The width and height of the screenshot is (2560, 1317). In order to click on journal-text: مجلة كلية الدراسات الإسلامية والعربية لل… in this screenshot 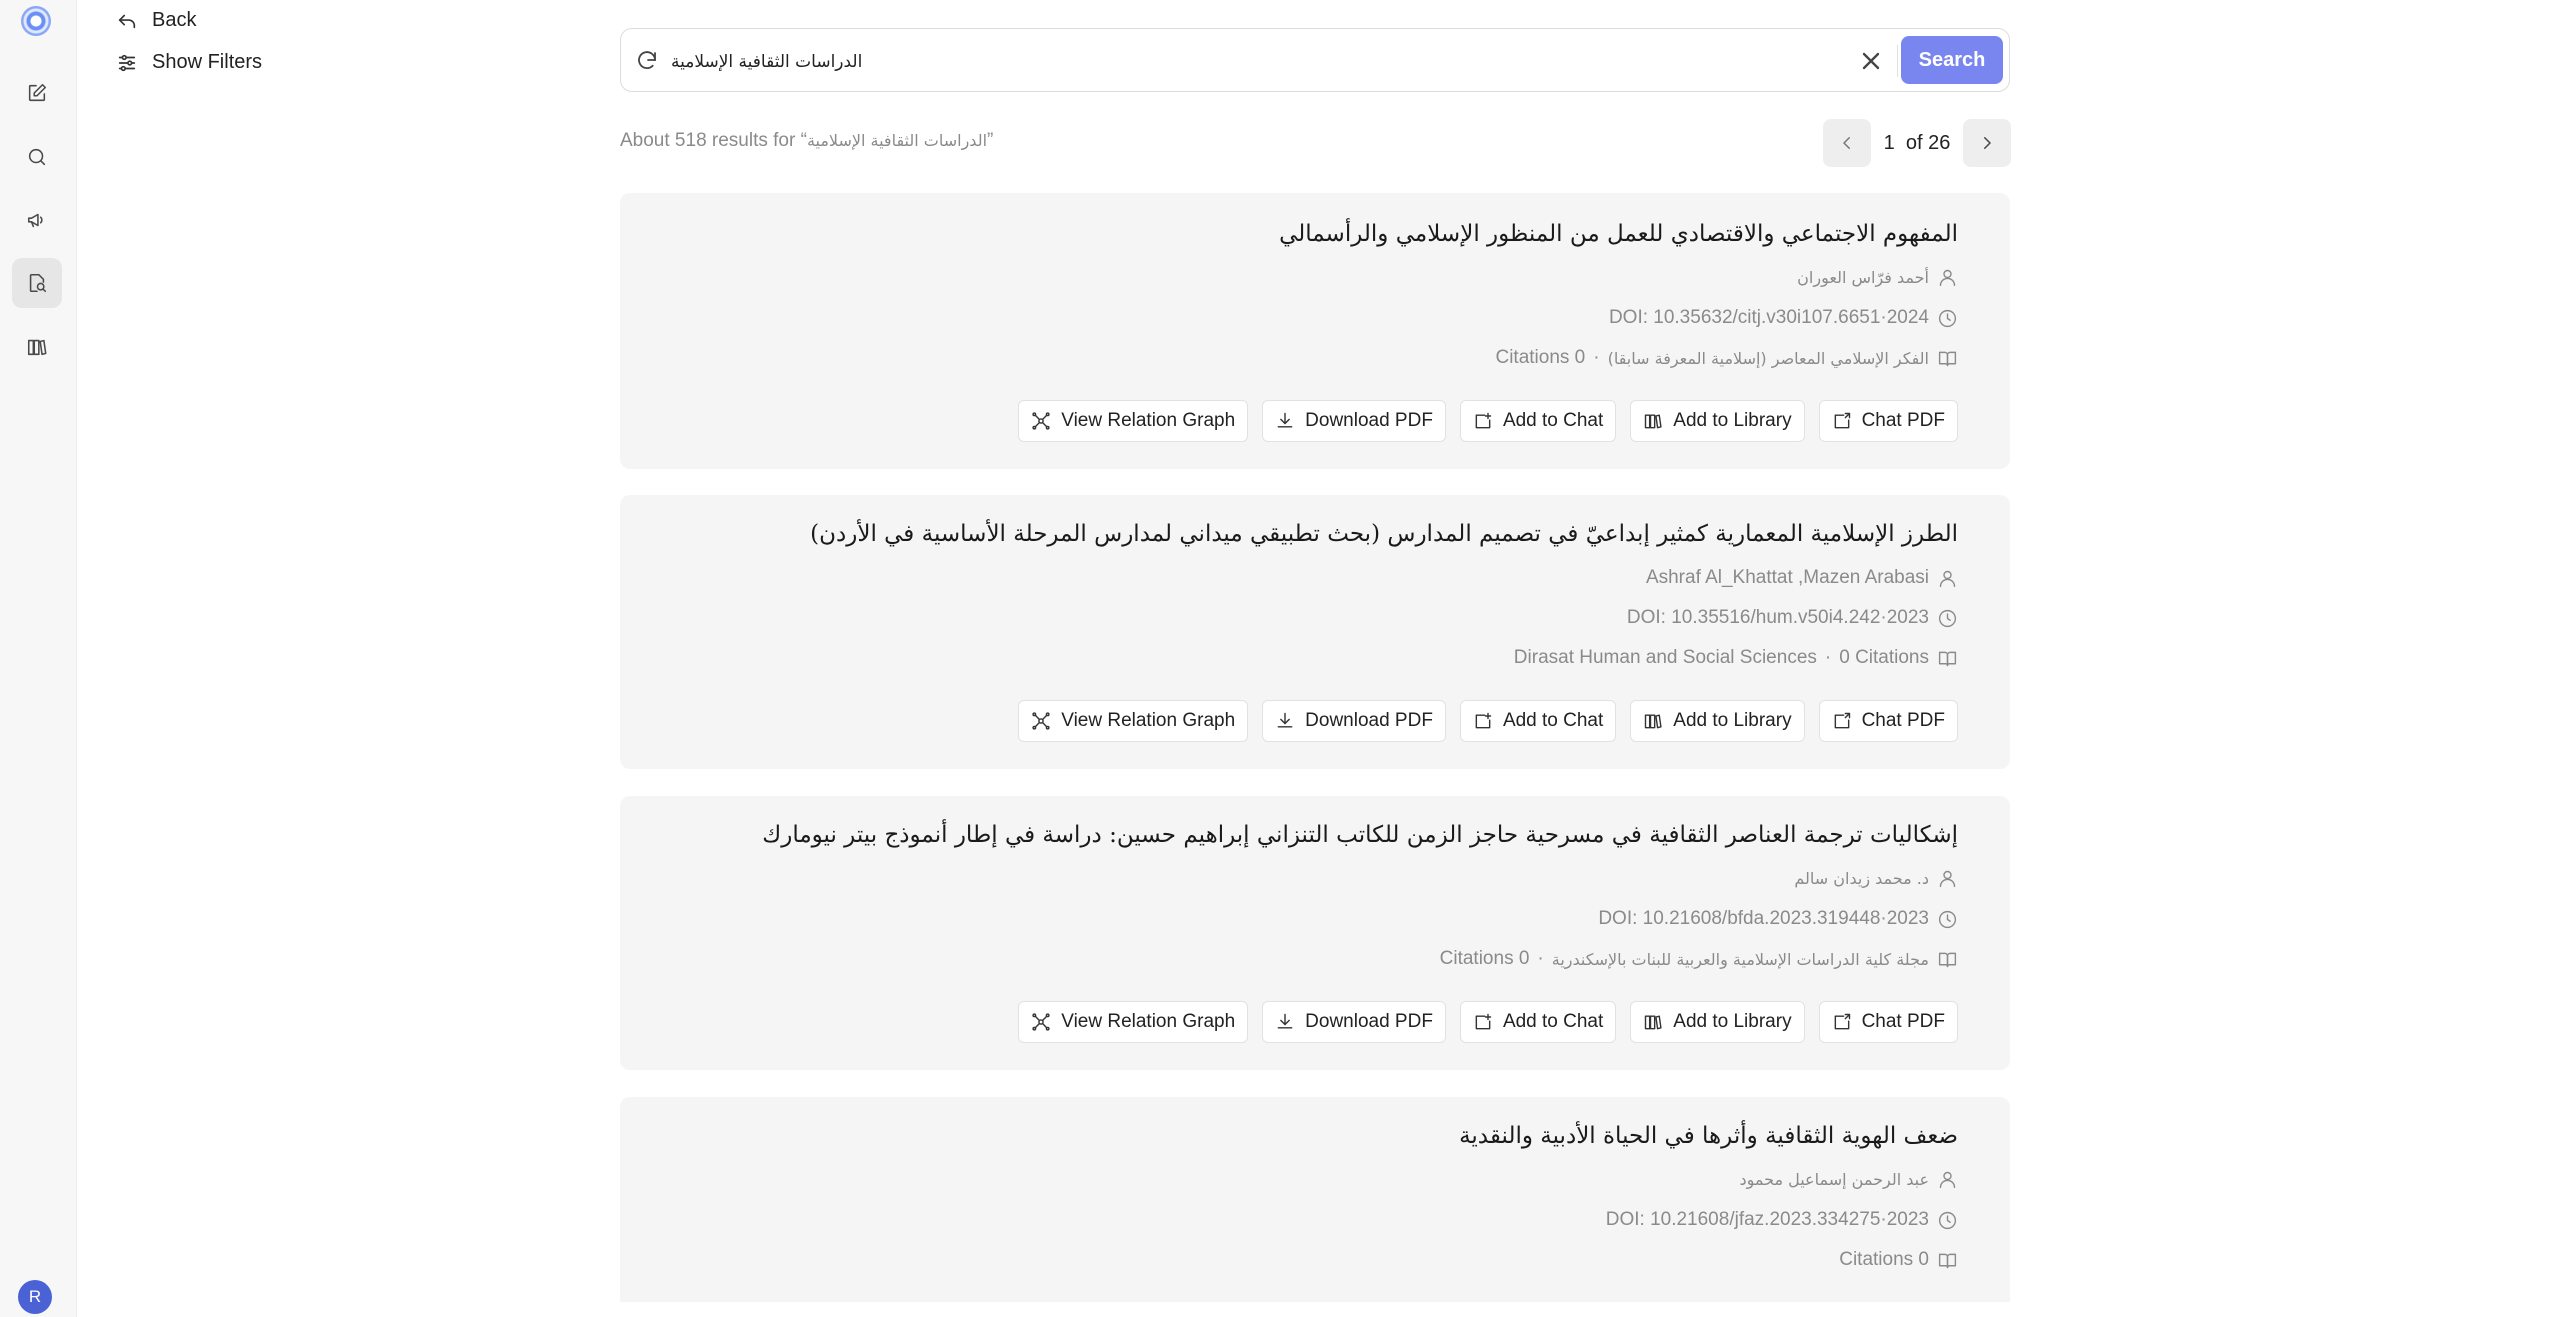, I will do `click(1740, 959)`.